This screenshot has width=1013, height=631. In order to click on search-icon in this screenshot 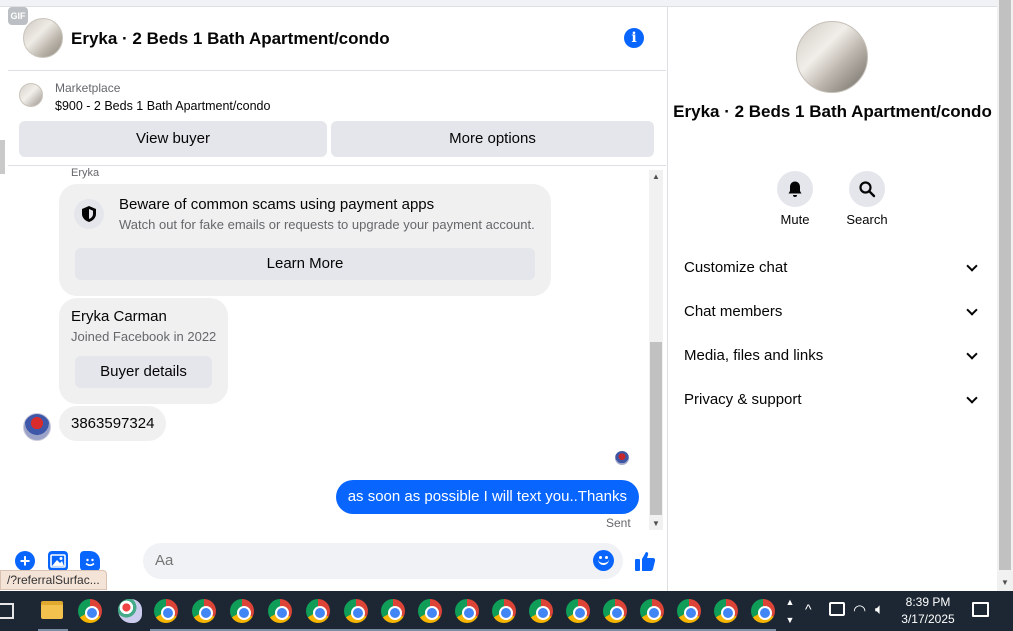, I will do `click(867, 189)`.